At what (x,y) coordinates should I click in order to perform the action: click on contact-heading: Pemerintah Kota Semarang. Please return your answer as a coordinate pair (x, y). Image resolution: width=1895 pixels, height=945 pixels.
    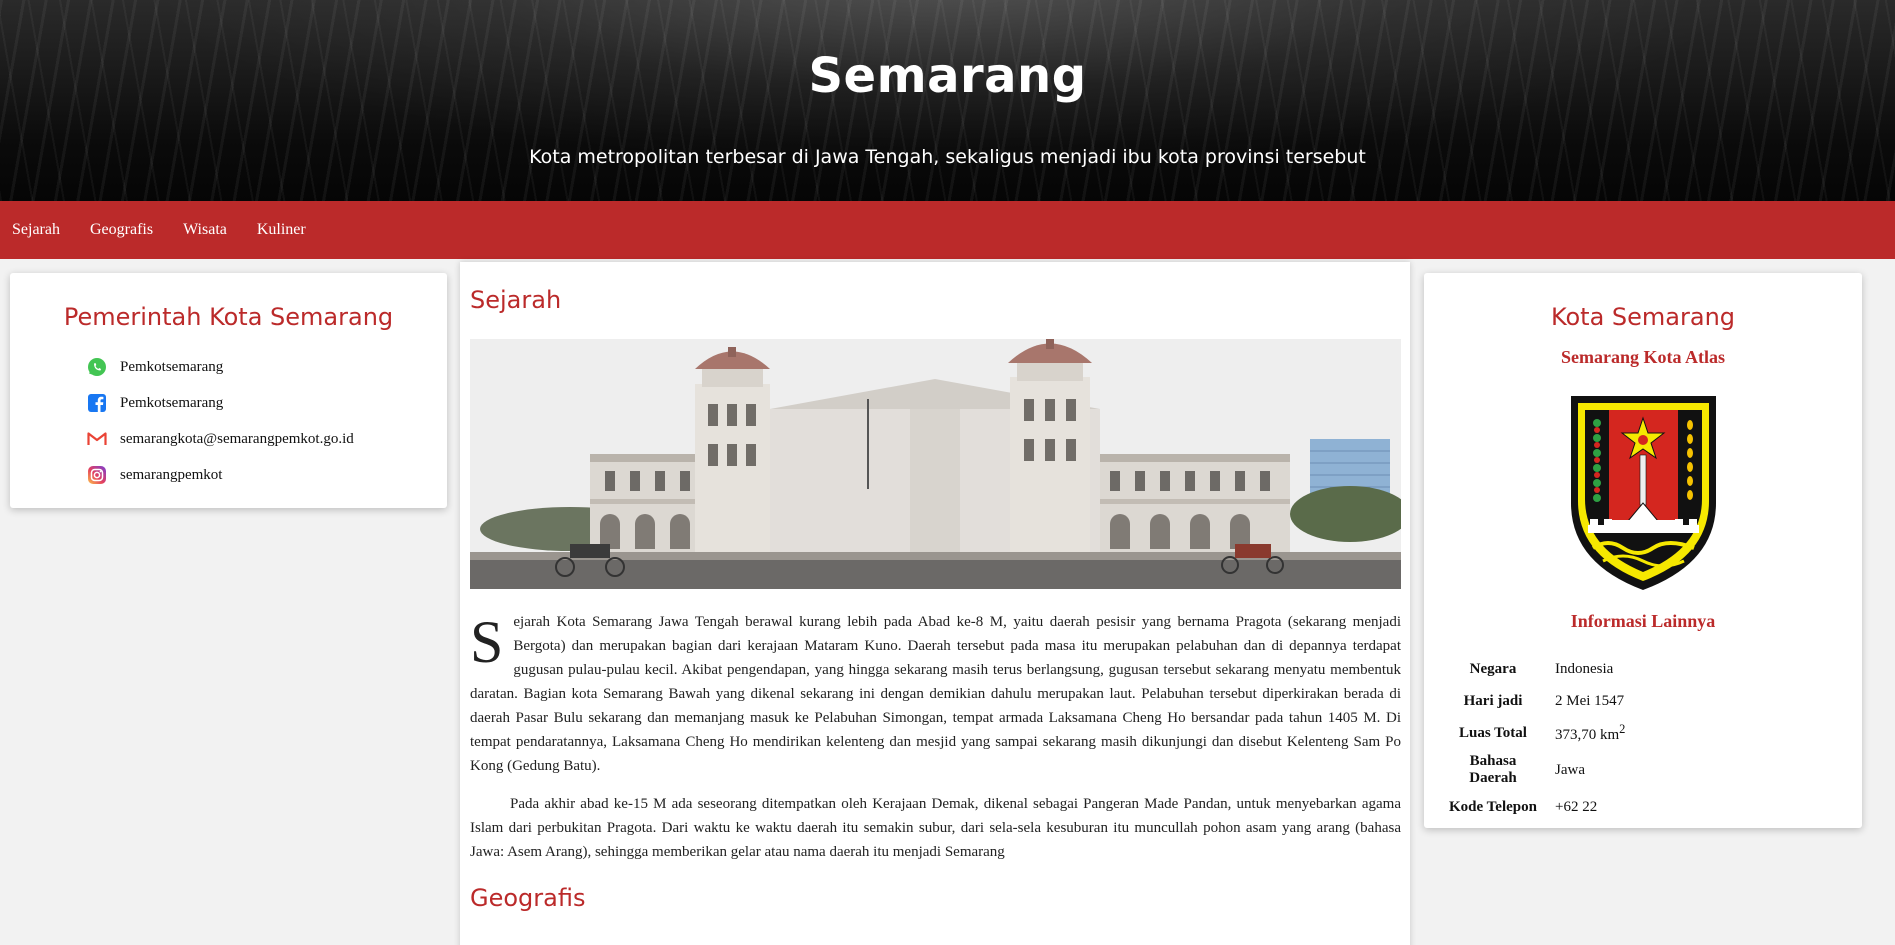
    Looking at the image, I should click on (228, 317).